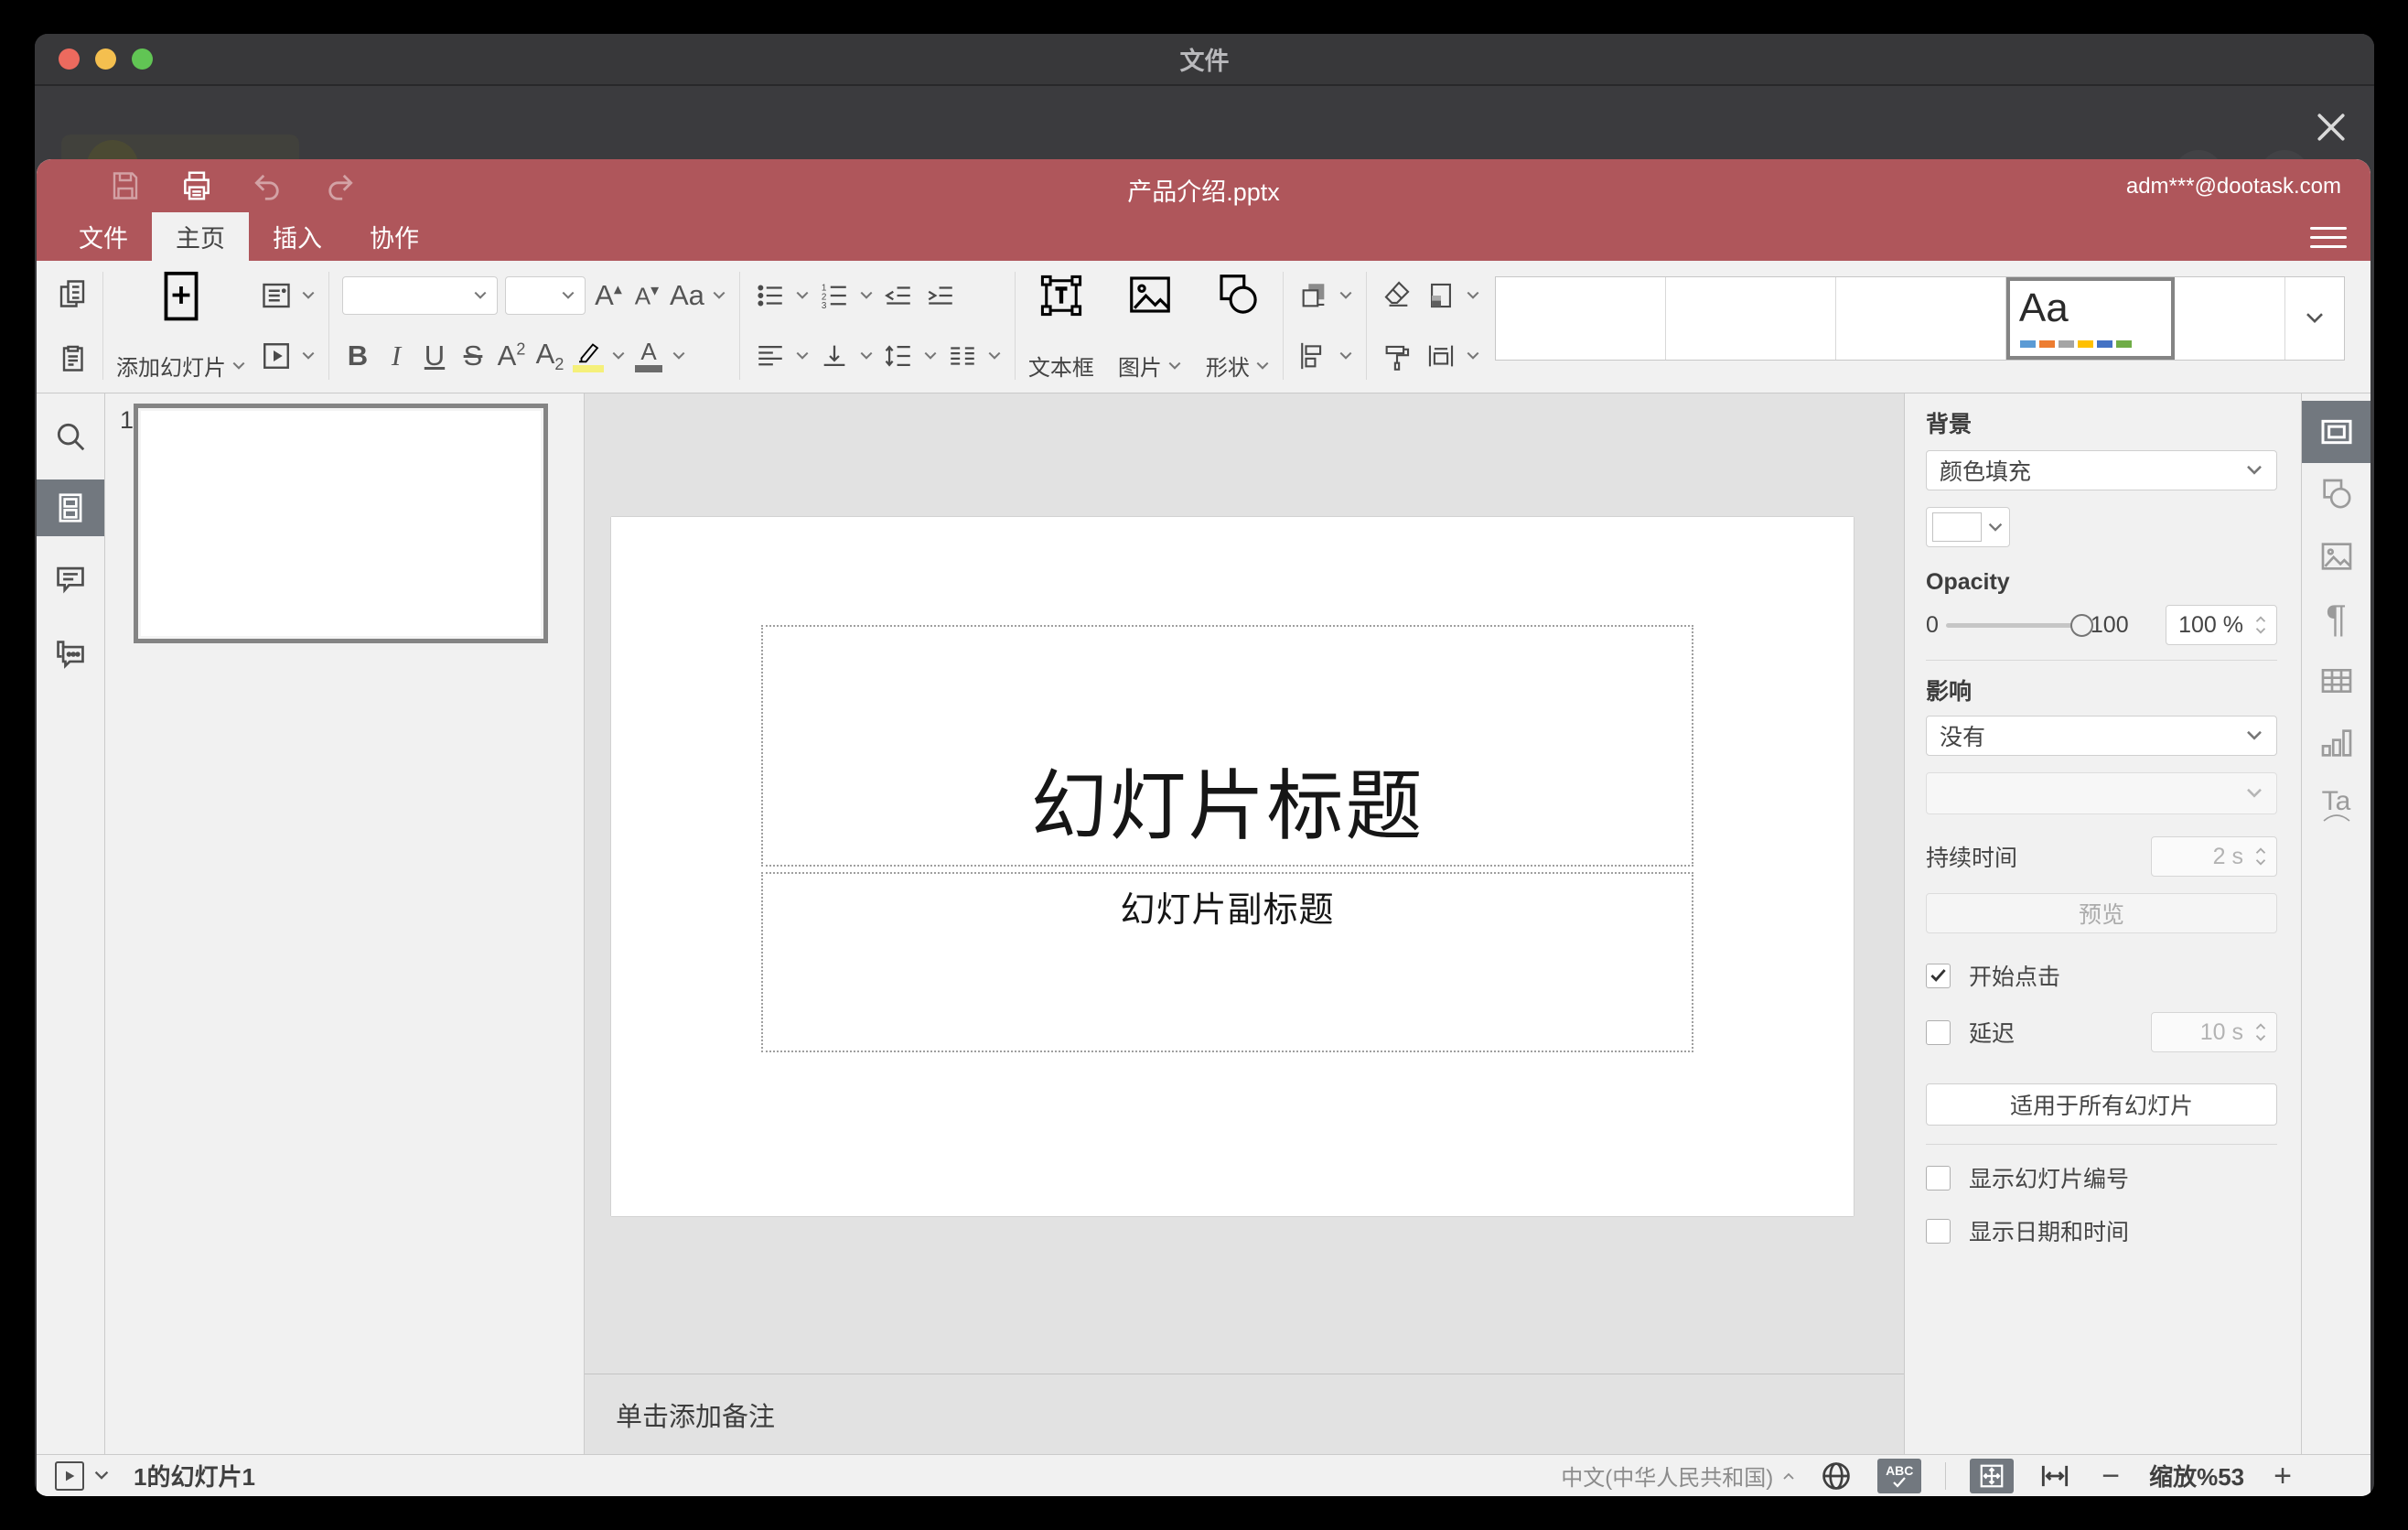  I want to click on redo-button, so click(339, 186).